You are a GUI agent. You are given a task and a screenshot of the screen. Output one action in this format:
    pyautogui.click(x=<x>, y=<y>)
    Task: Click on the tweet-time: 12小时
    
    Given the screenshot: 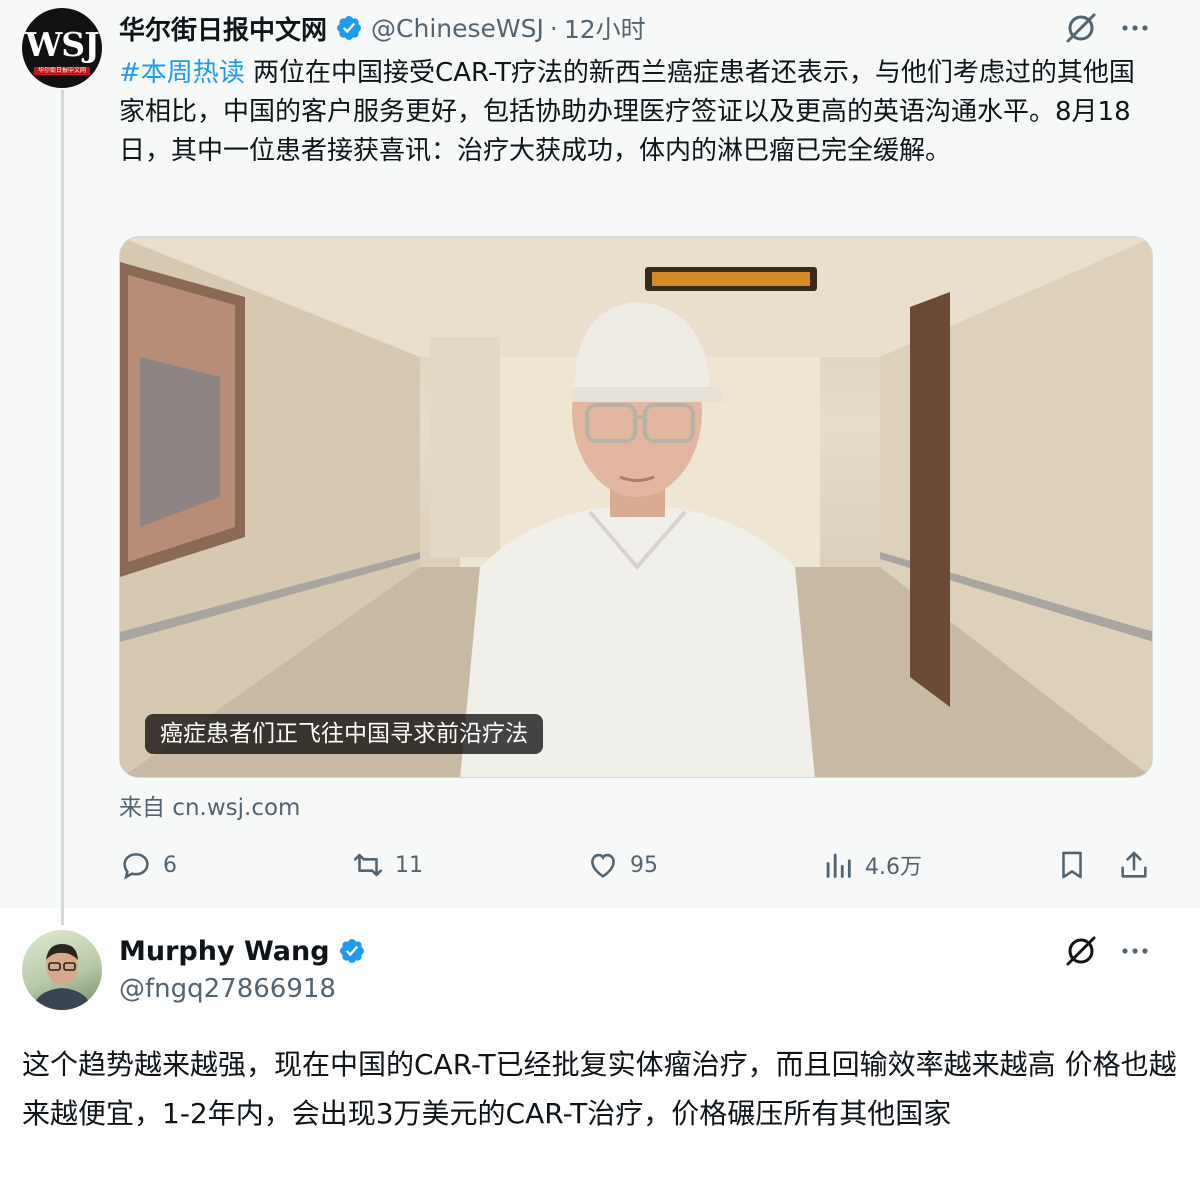 What is the action you would take?
    pyautogui.click(x=605, y=28)
    